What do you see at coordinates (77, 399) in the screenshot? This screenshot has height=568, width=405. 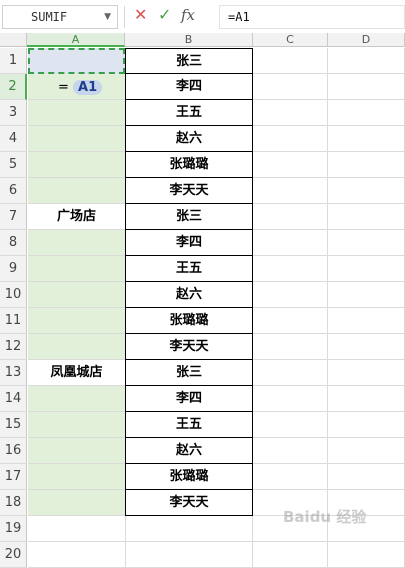 I see `cell-a14` at bounding box center [77, 399].